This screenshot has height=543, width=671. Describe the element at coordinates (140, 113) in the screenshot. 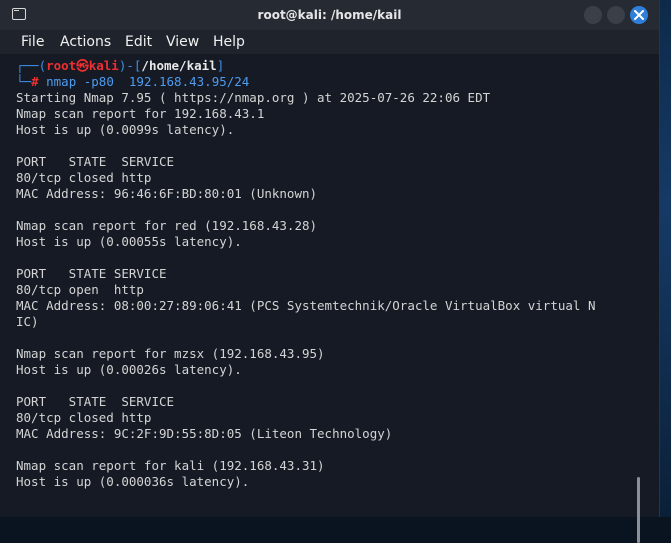

I see `output-line: Nmap scan report for 192.168.43.1` at that location.